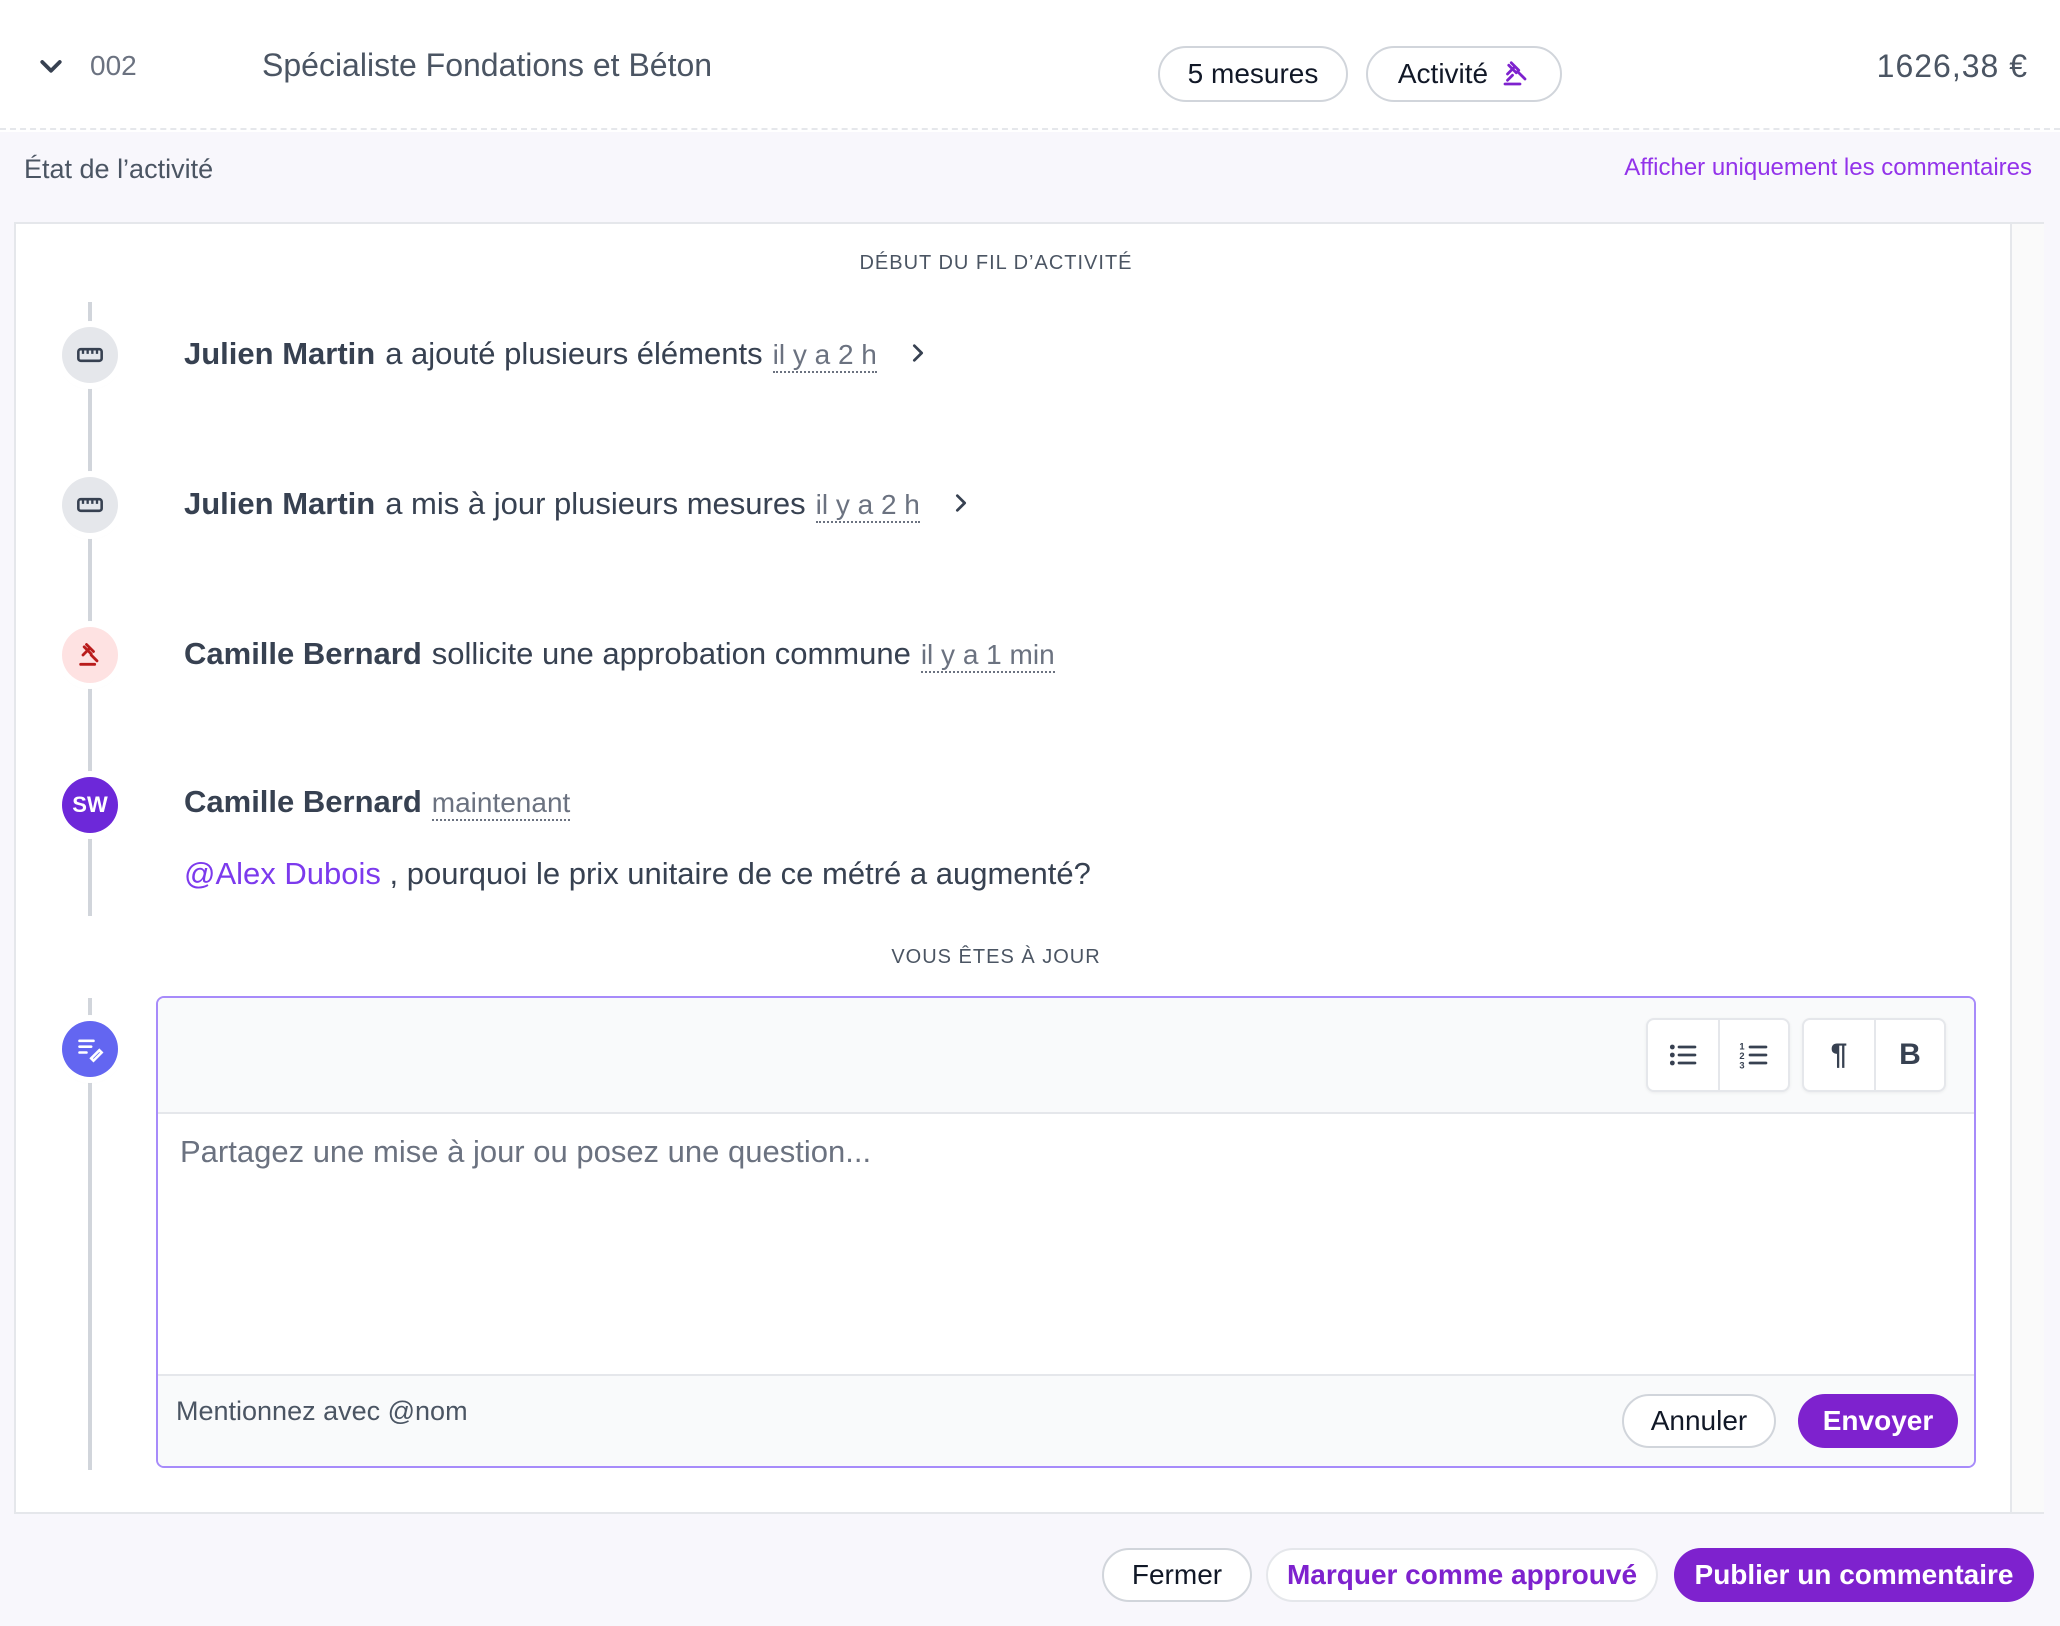 This screenshot has width=2060, height=1626. I want to click on numbered-list-button: 123, so click(1753, 1055).